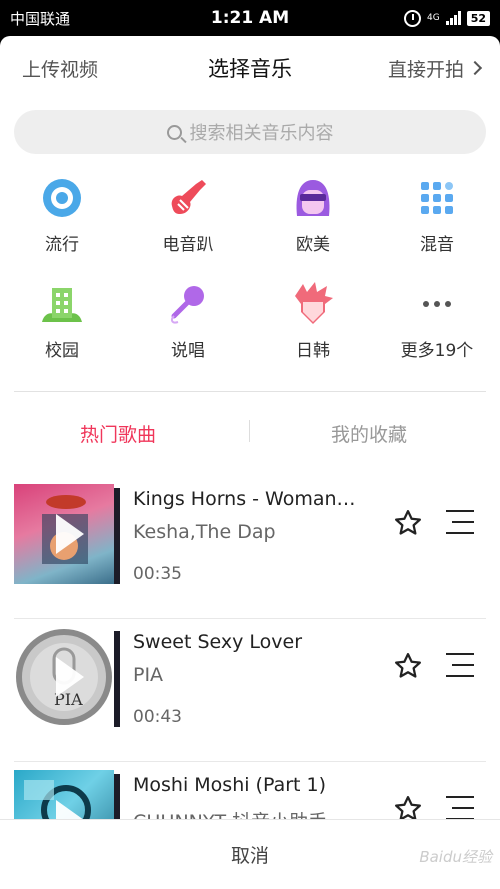 Image resolution: width=500 pixels, height=889 pixels. Describe the element at coordinates (437, 198) in the screenshot. I see `grid-dots-icon` at that location.